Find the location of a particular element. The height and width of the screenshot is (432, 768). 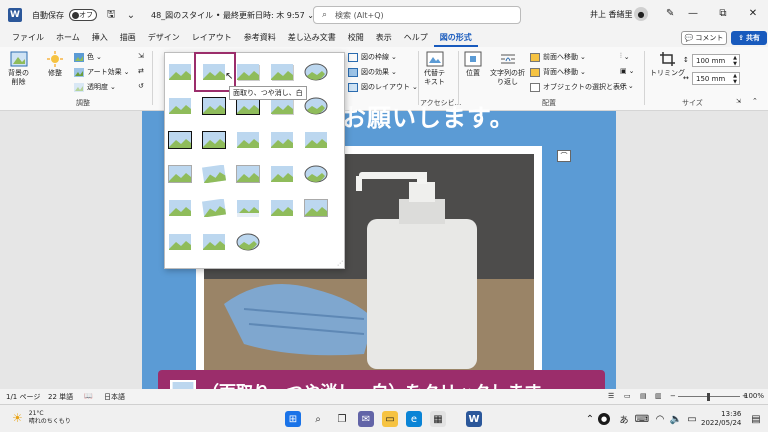

zoom-out-icon: − is located at coordinates (673, 396).